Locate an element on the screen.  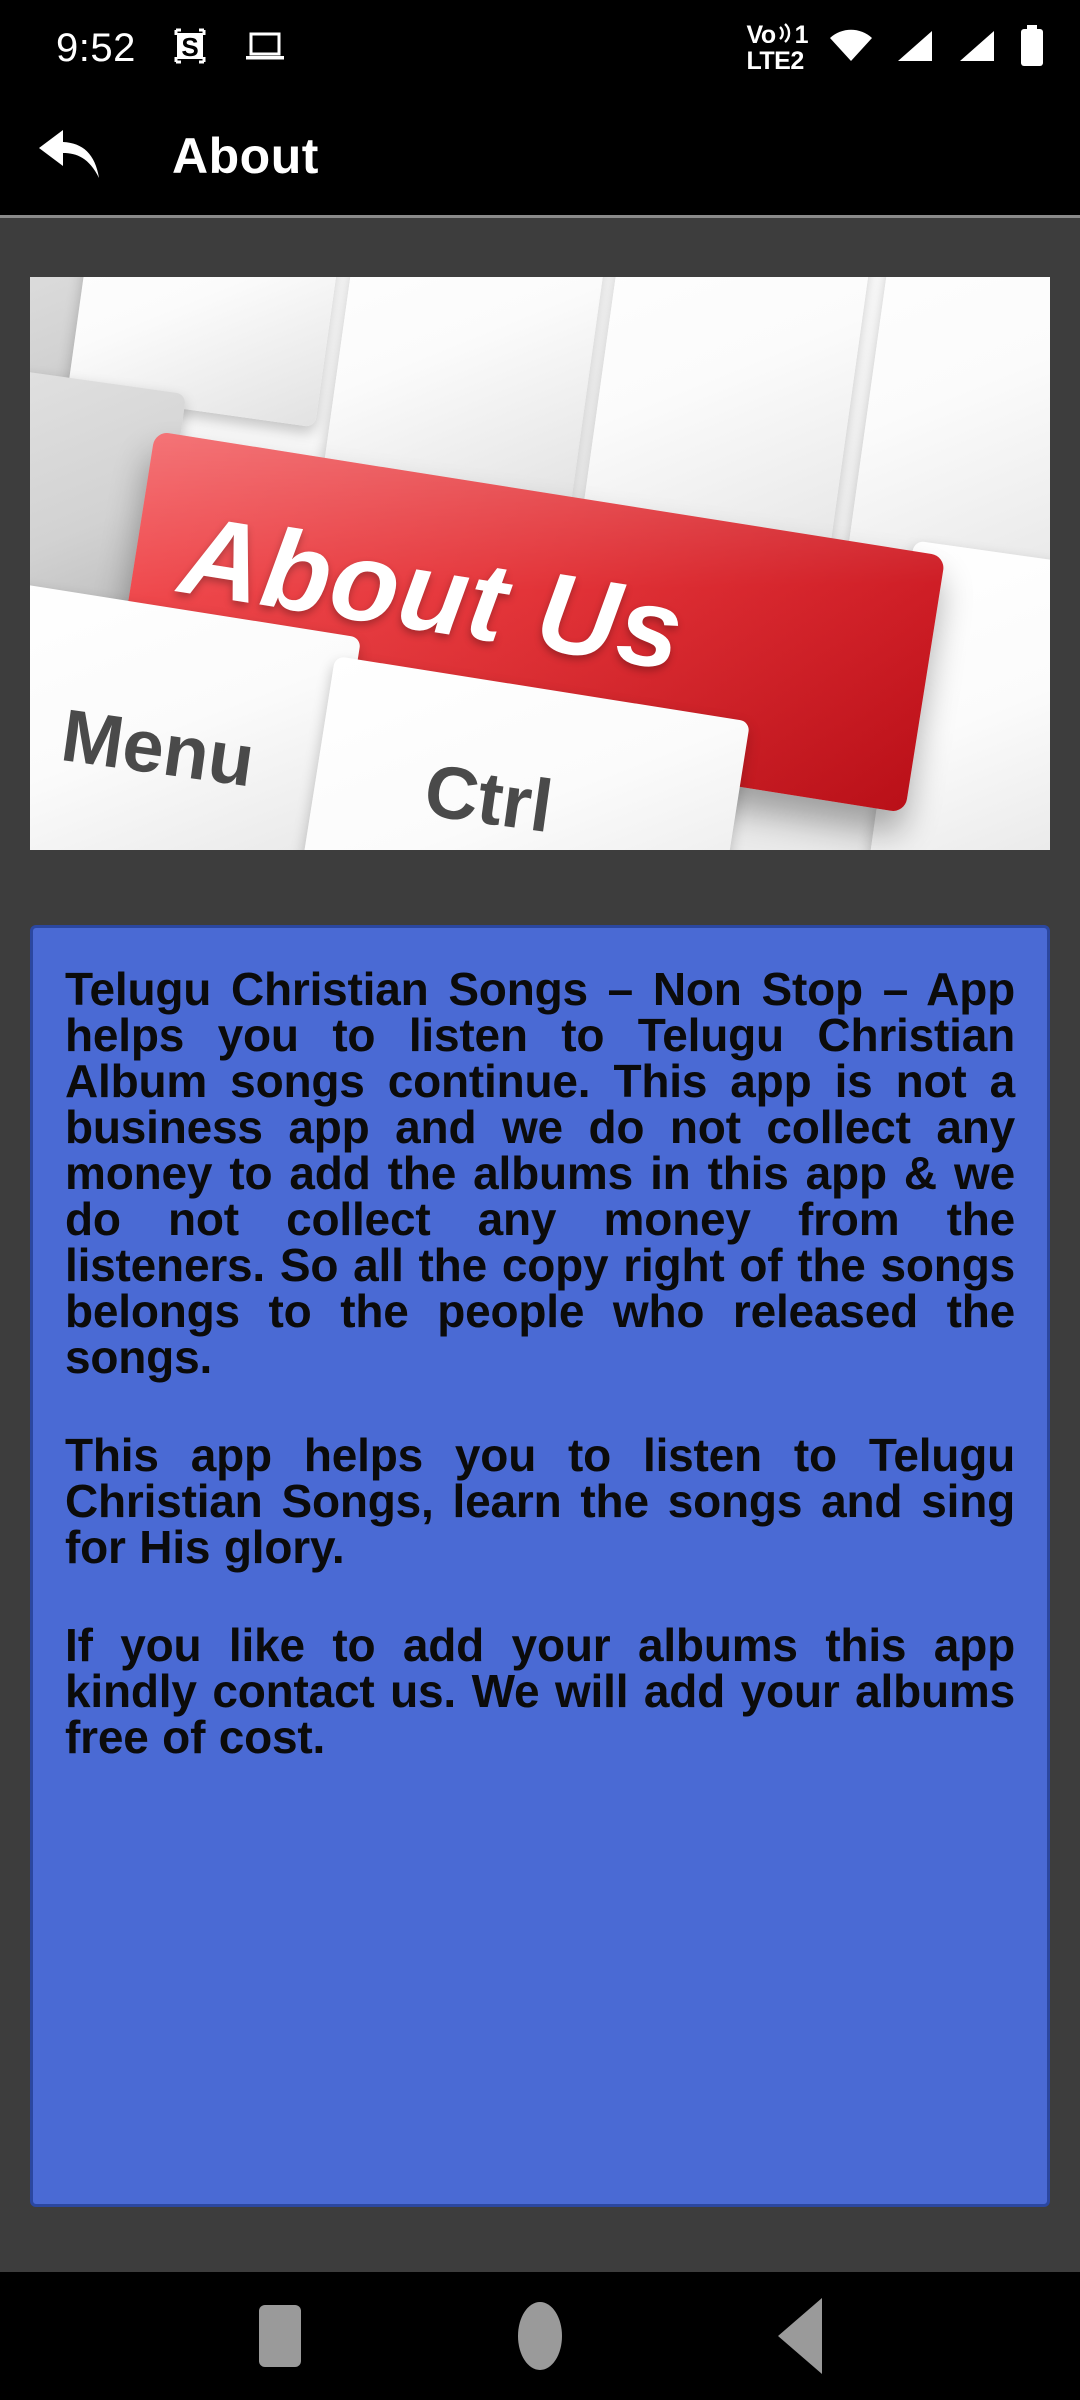
volte-lte-label: LTE is located at coordinates (768, 60).